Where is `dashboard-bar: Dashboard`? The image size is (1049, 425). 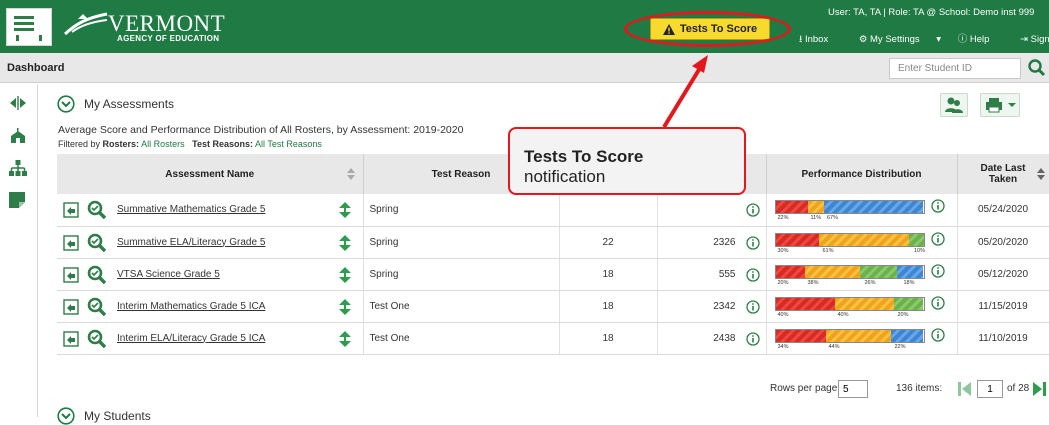
dashboard-bar: Dashboard is located at coordinates (524, 68).